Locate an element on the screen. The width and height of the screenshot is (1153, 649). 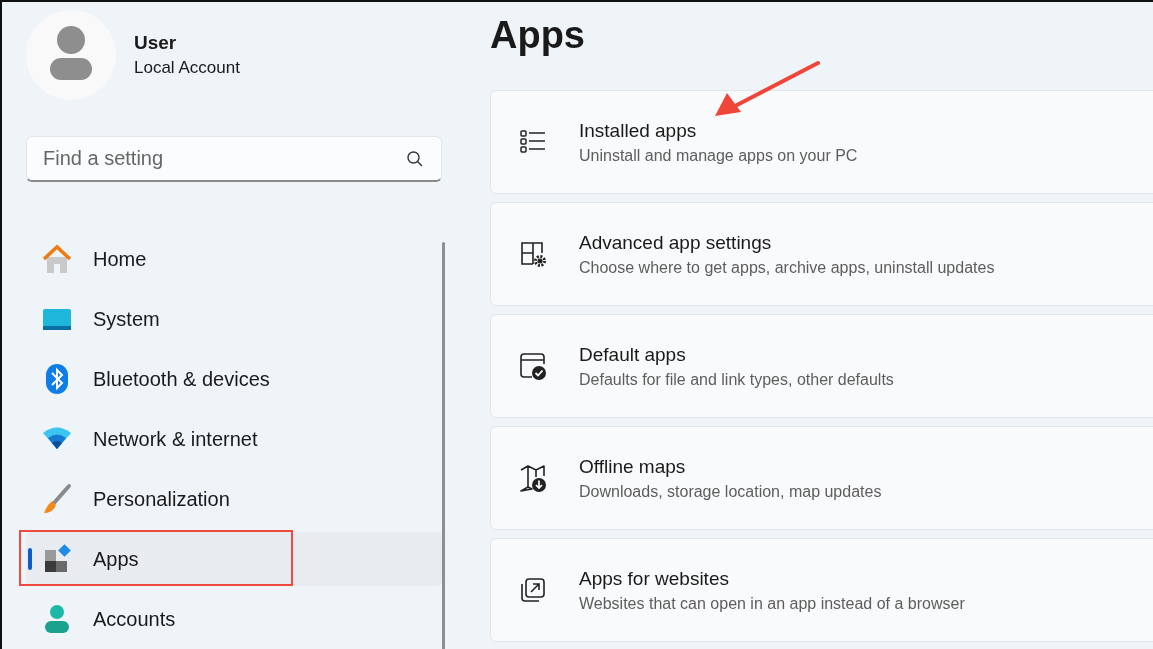
window-gear-icon is located at coordinates (533, 254).